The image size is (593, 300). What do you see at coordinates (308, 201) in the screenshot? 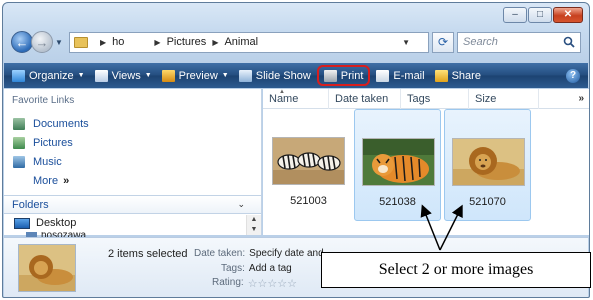
I see `file-name: 521003` at bounding box center [308, 201].